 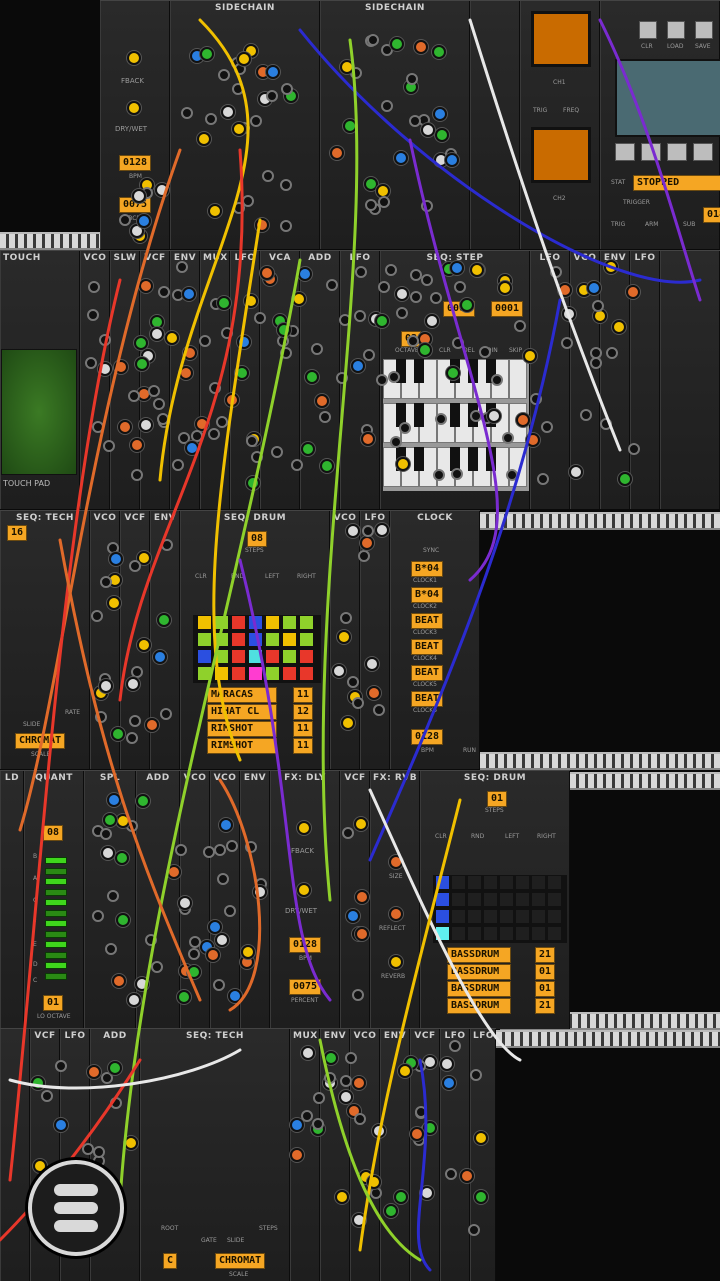 I want to click on track-number: 12, so click(x=303, y=712).